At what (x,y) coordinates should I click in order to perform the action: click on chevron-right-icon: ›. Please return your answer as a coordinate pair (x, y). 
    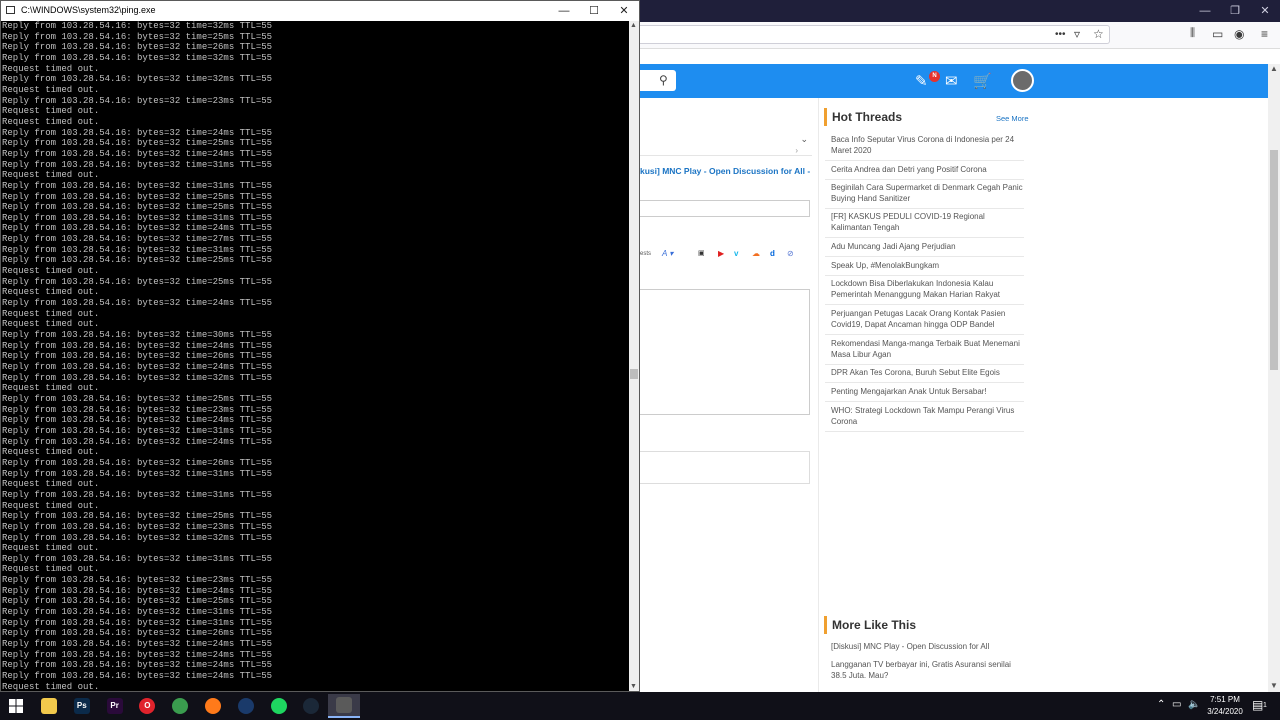
    Looking at the image, I should click on (796, 150).